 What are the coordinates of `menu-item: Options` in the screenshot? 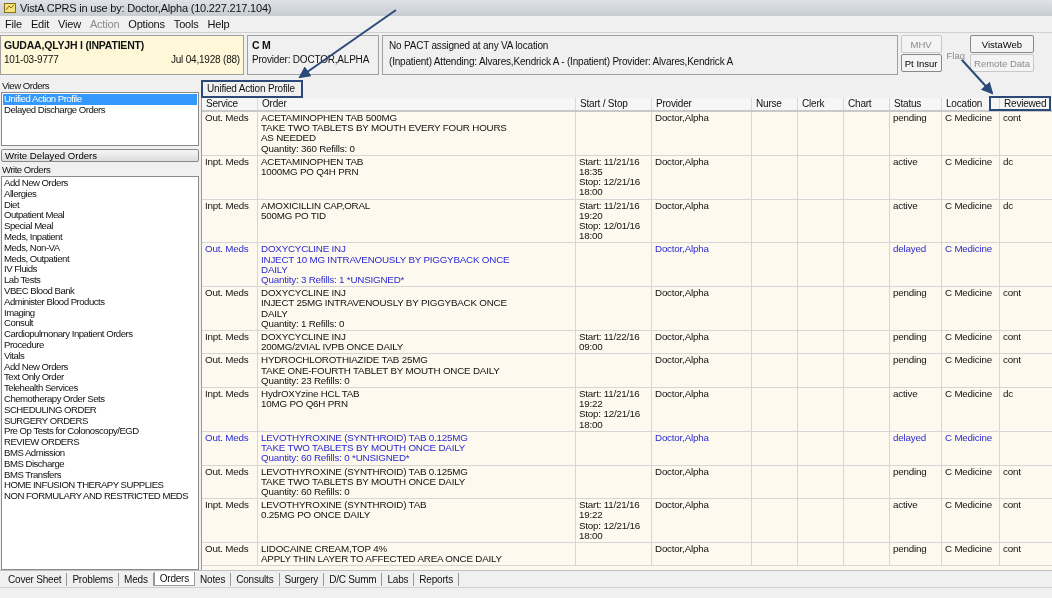 It's located at (146, 24).